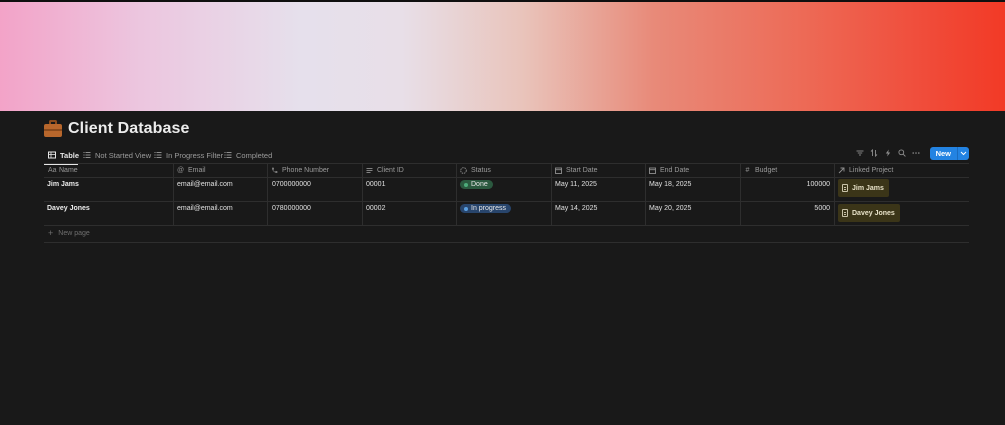 The image size is (1005, 425). I want to click on status-badge: Done, so click(476, 184).